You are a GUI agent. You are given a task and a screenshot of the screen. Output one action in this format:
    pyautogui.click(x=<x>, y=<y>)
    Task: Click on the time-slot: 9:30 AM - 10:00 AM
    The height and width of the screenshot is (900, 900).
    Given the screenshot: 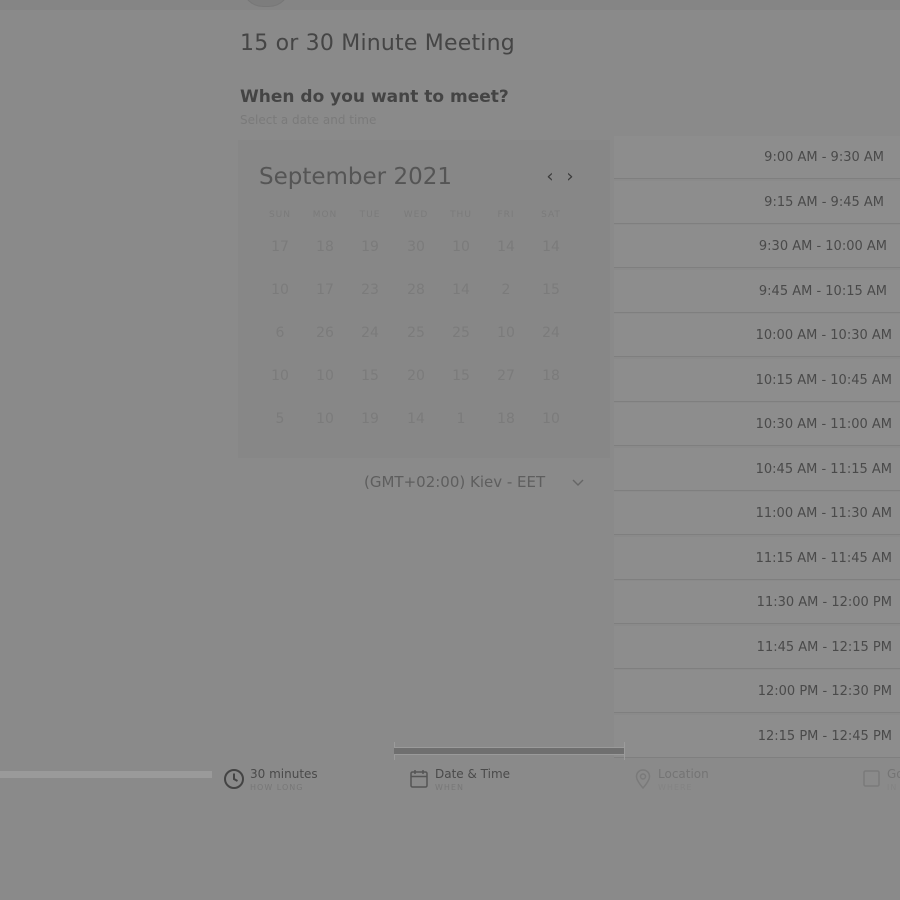 What is the action you would take?
    pyautogui.click(x=757, y=246)
    